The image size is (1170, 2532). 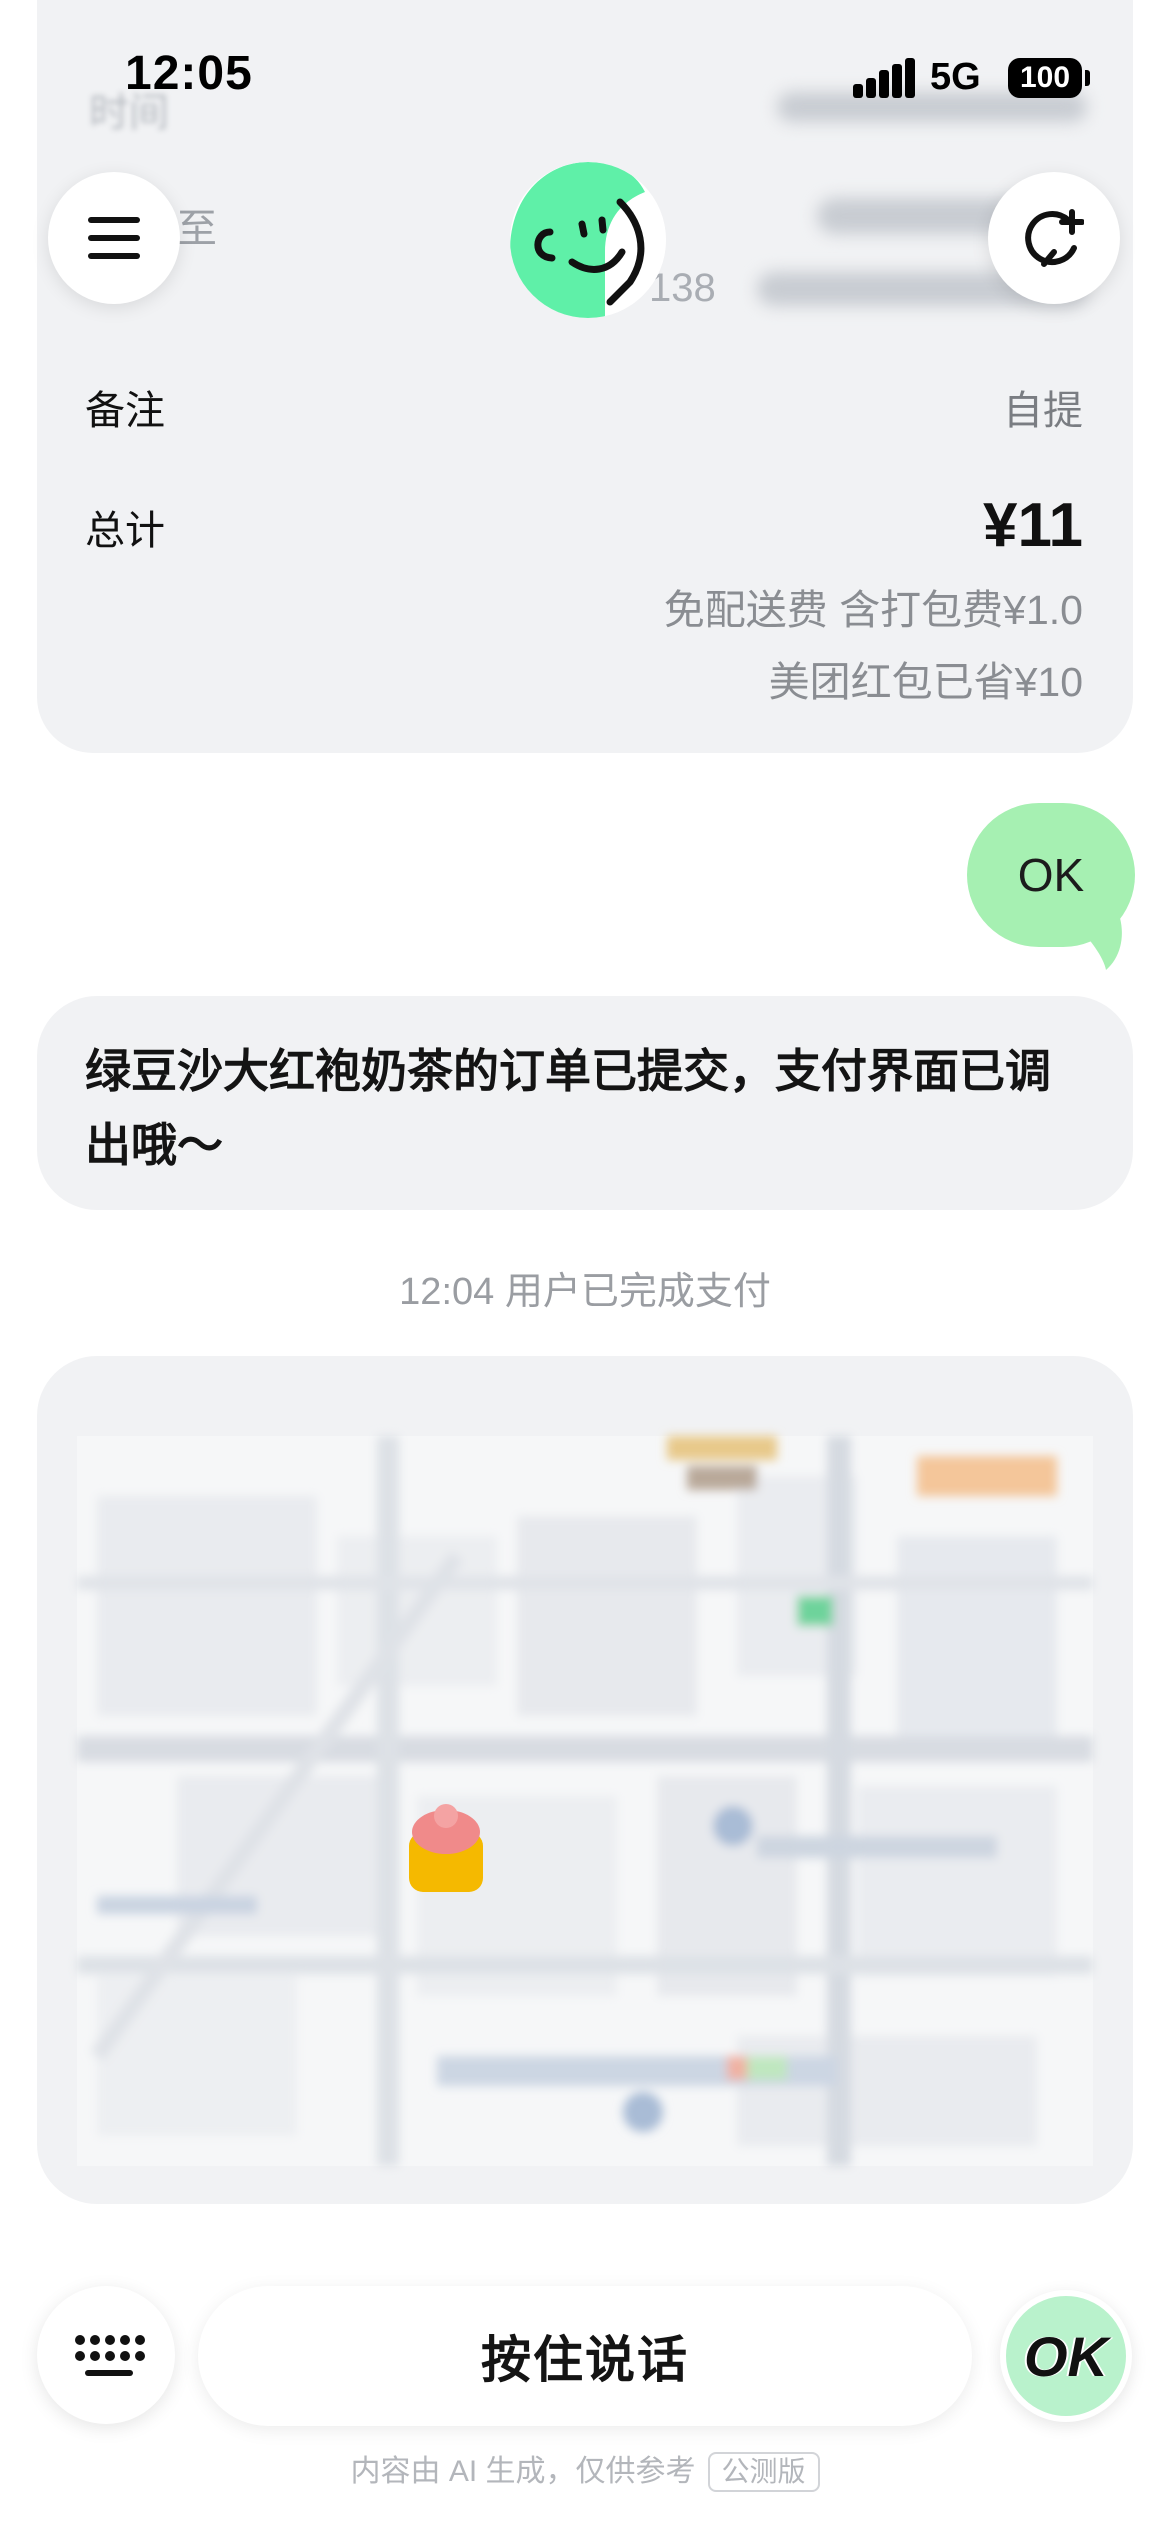 I want to click on battery-tip, so click(x=1087, y=78).